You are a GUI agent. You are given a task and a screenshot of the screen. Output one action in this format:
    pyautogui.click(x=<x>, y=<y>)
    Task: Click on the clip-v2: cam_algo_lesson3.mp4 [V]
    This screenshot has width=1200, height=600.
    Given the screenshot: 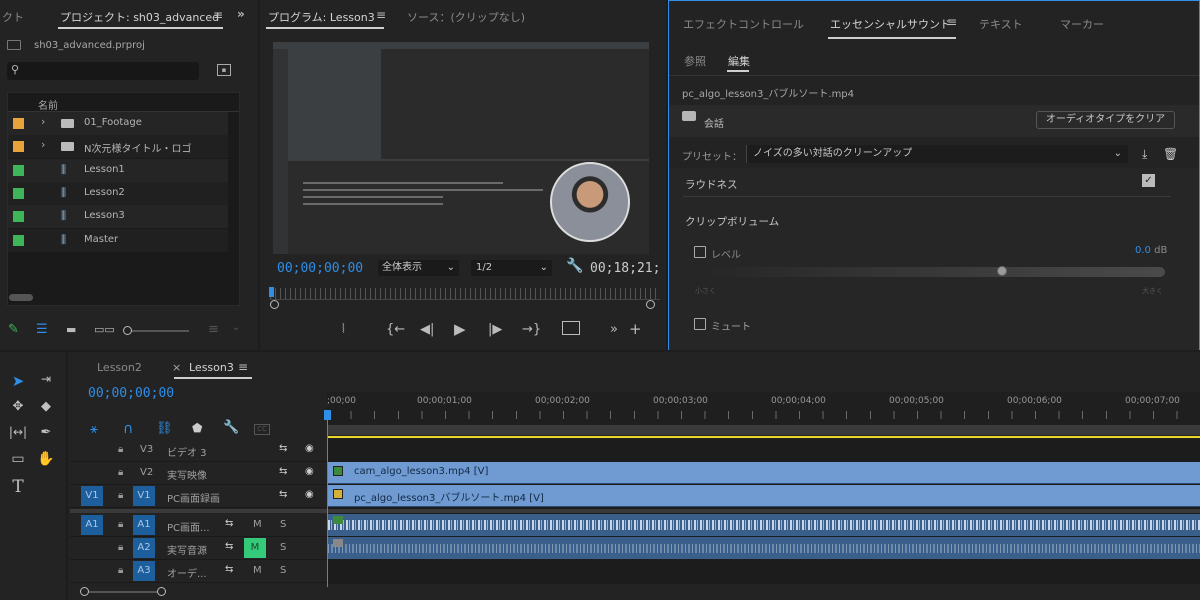 What is the action you would take?
    pyautogui.click(x=764, y=473)
    